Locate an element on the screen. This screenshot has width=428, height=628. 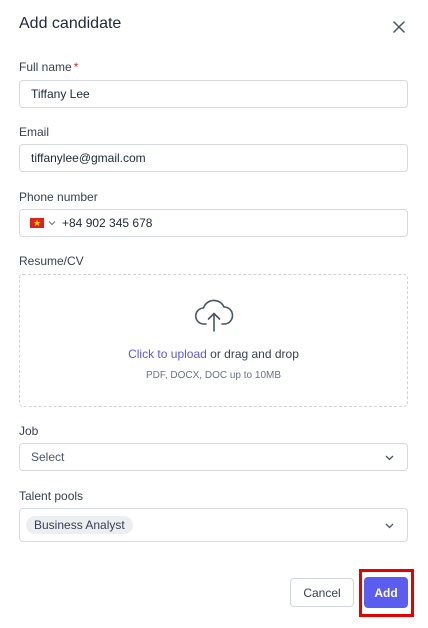
job-placeholder: Select is located at coordinates (48, 457).